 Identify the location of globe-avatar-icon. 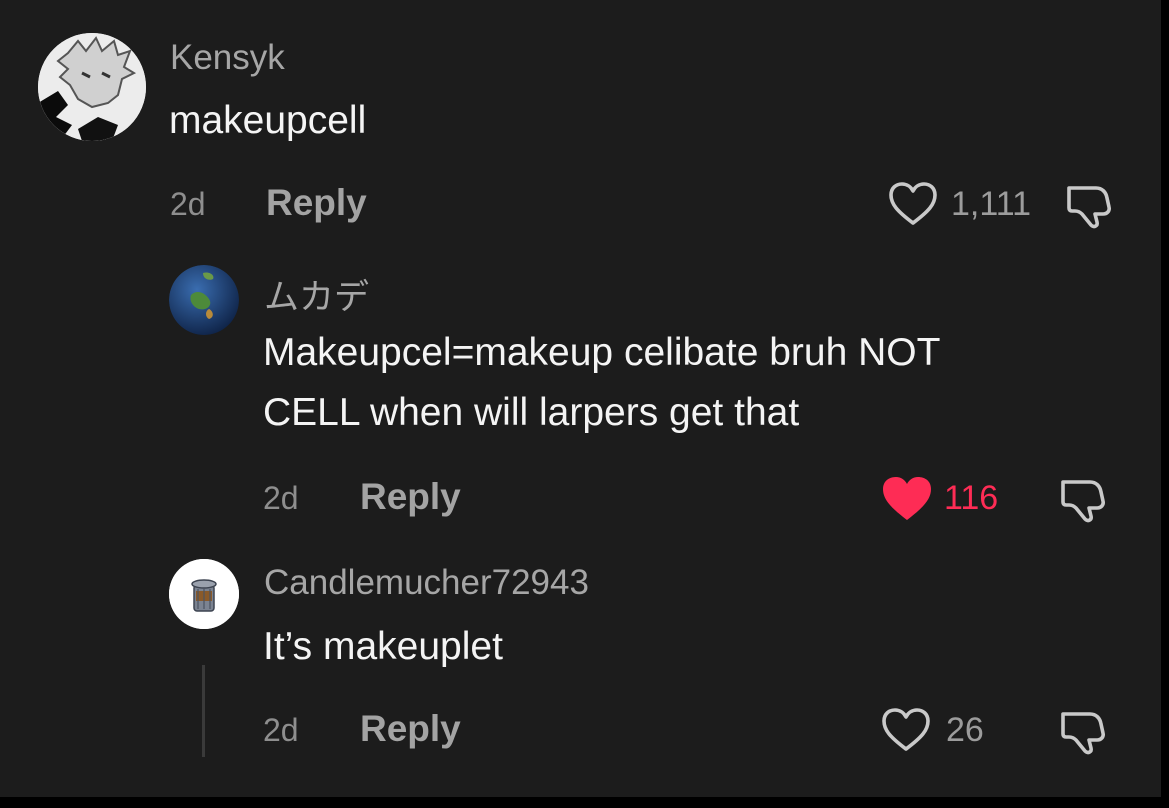
(204, 300).